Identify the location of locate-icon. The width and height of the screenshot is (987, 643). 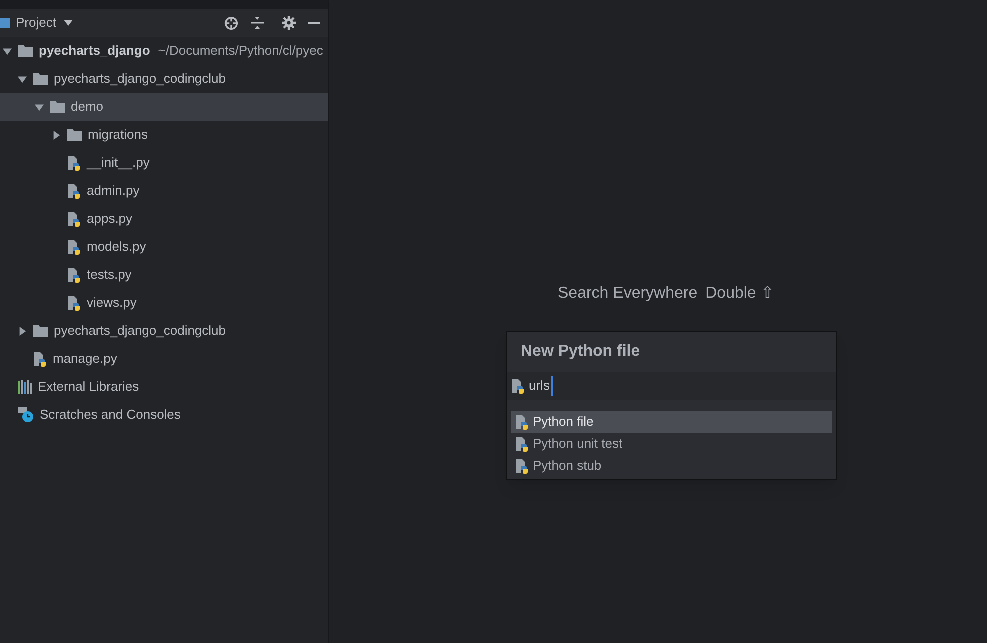
(231, 23).